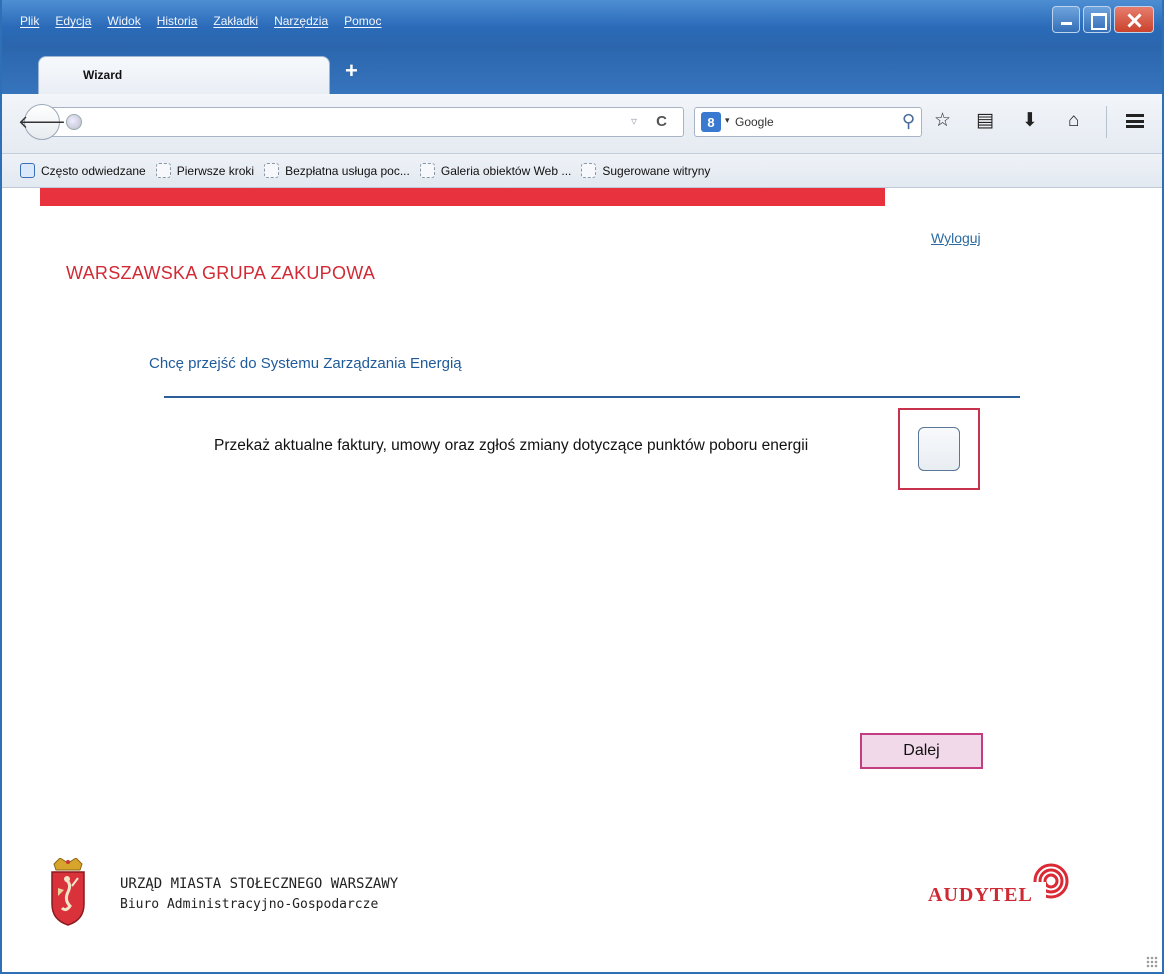  I want to click on bookmark-most-visited: Często odwiedzane, so click(83, 170).